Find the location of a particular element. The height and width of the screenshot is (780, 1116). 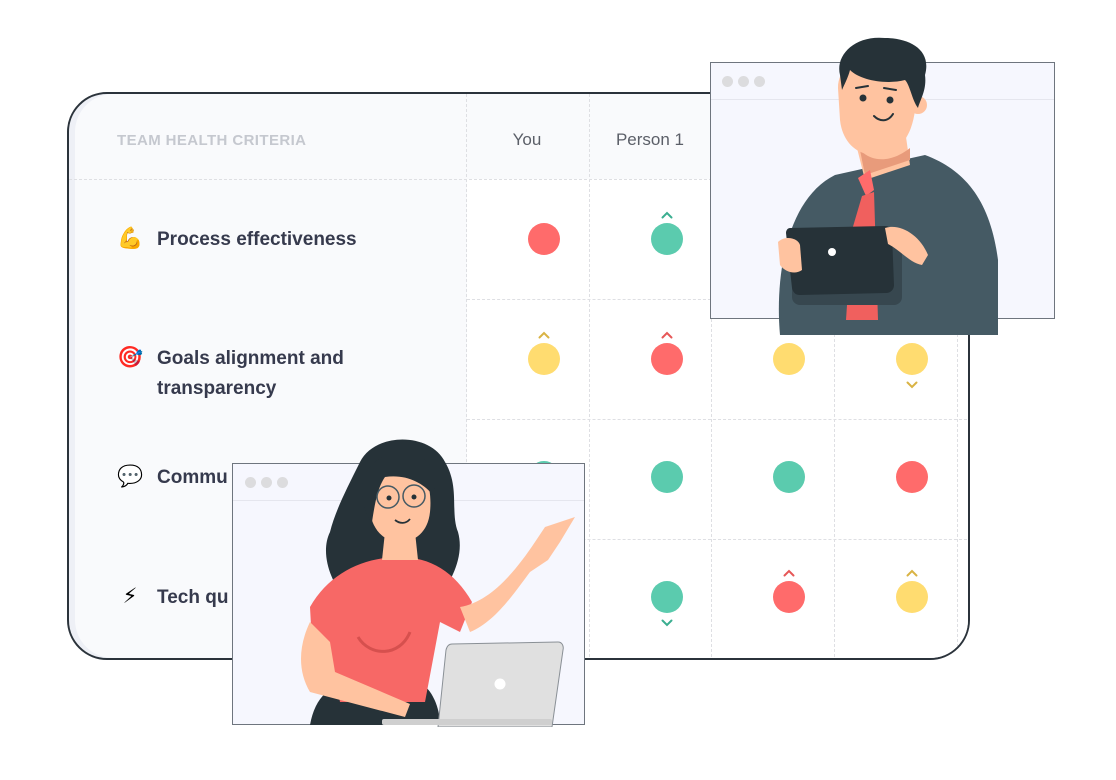

criteria-header: TEAM HEALTH CRITERIA is located at coordinates (212, 140).